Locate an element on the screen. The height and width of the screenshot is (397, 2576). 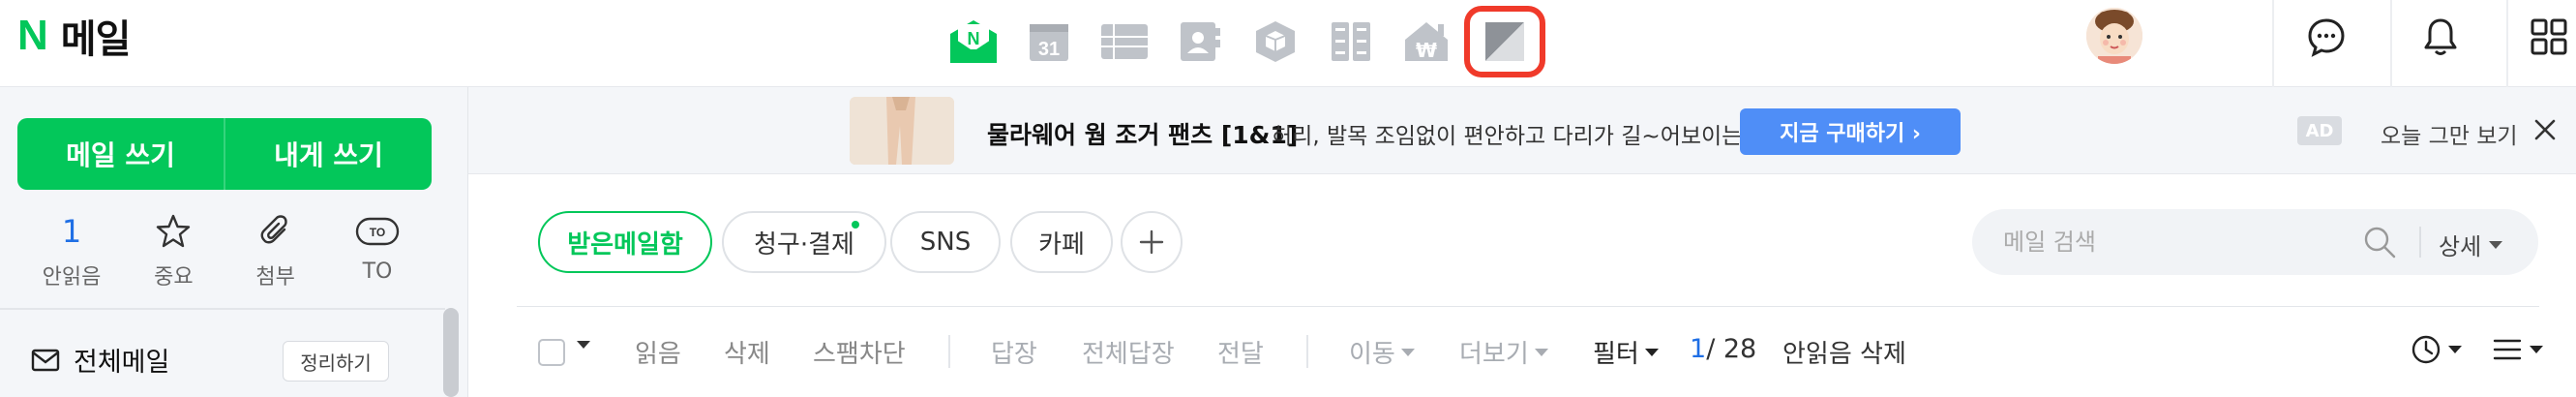
view-options-dropdown is located at coordinates (2517, 349).